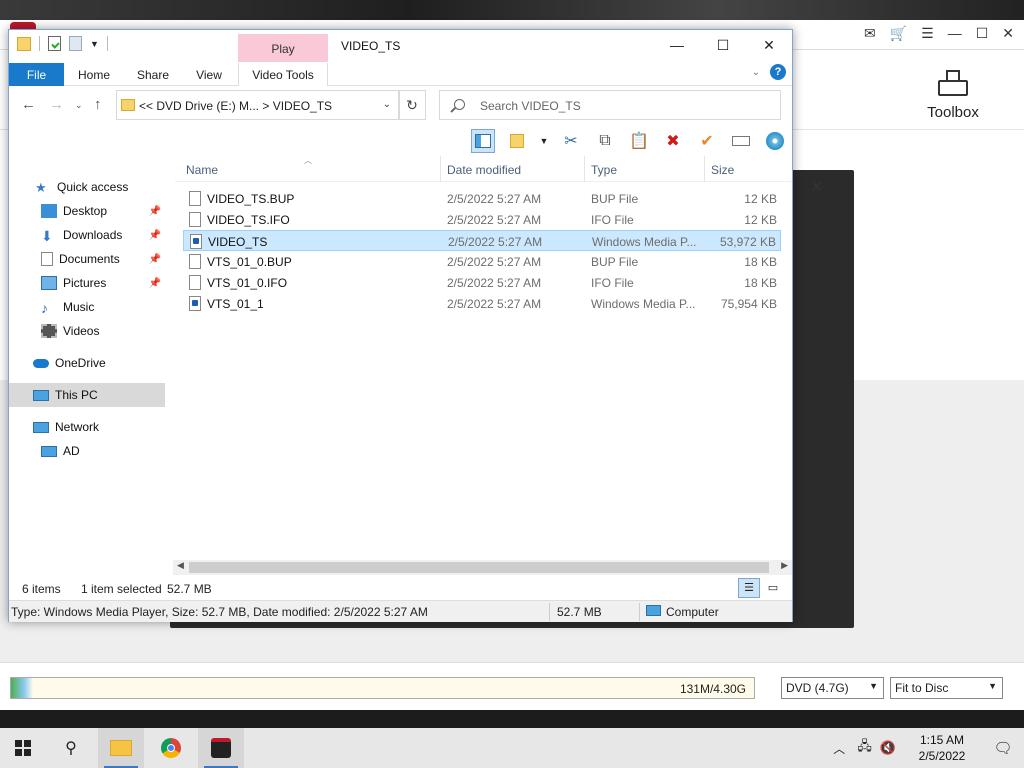 The width and height of the screenshot is (1024, 768). I want to click on sidebar-item-ad: AD, so click(87, 451).